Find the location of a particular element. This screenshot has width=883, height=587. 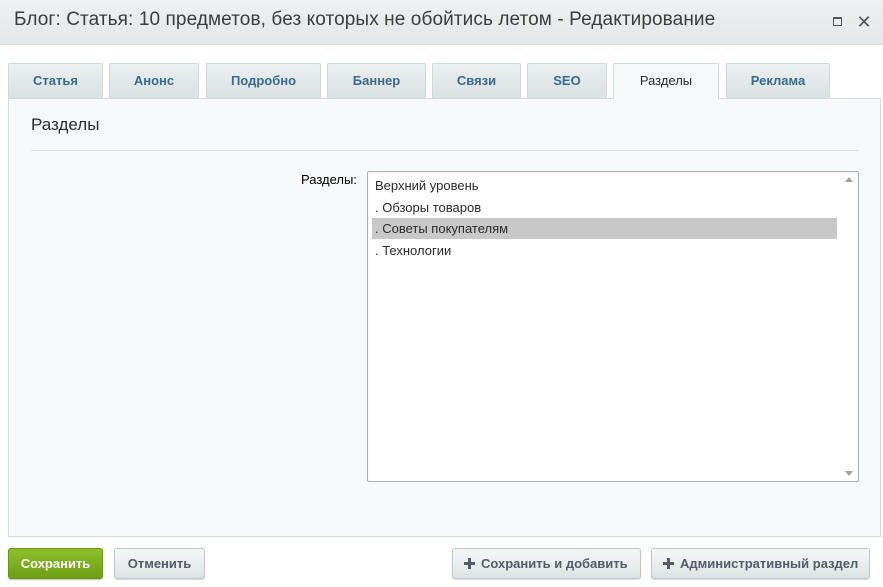

tab-sections: Разделы is located at coordinates (666, 81).